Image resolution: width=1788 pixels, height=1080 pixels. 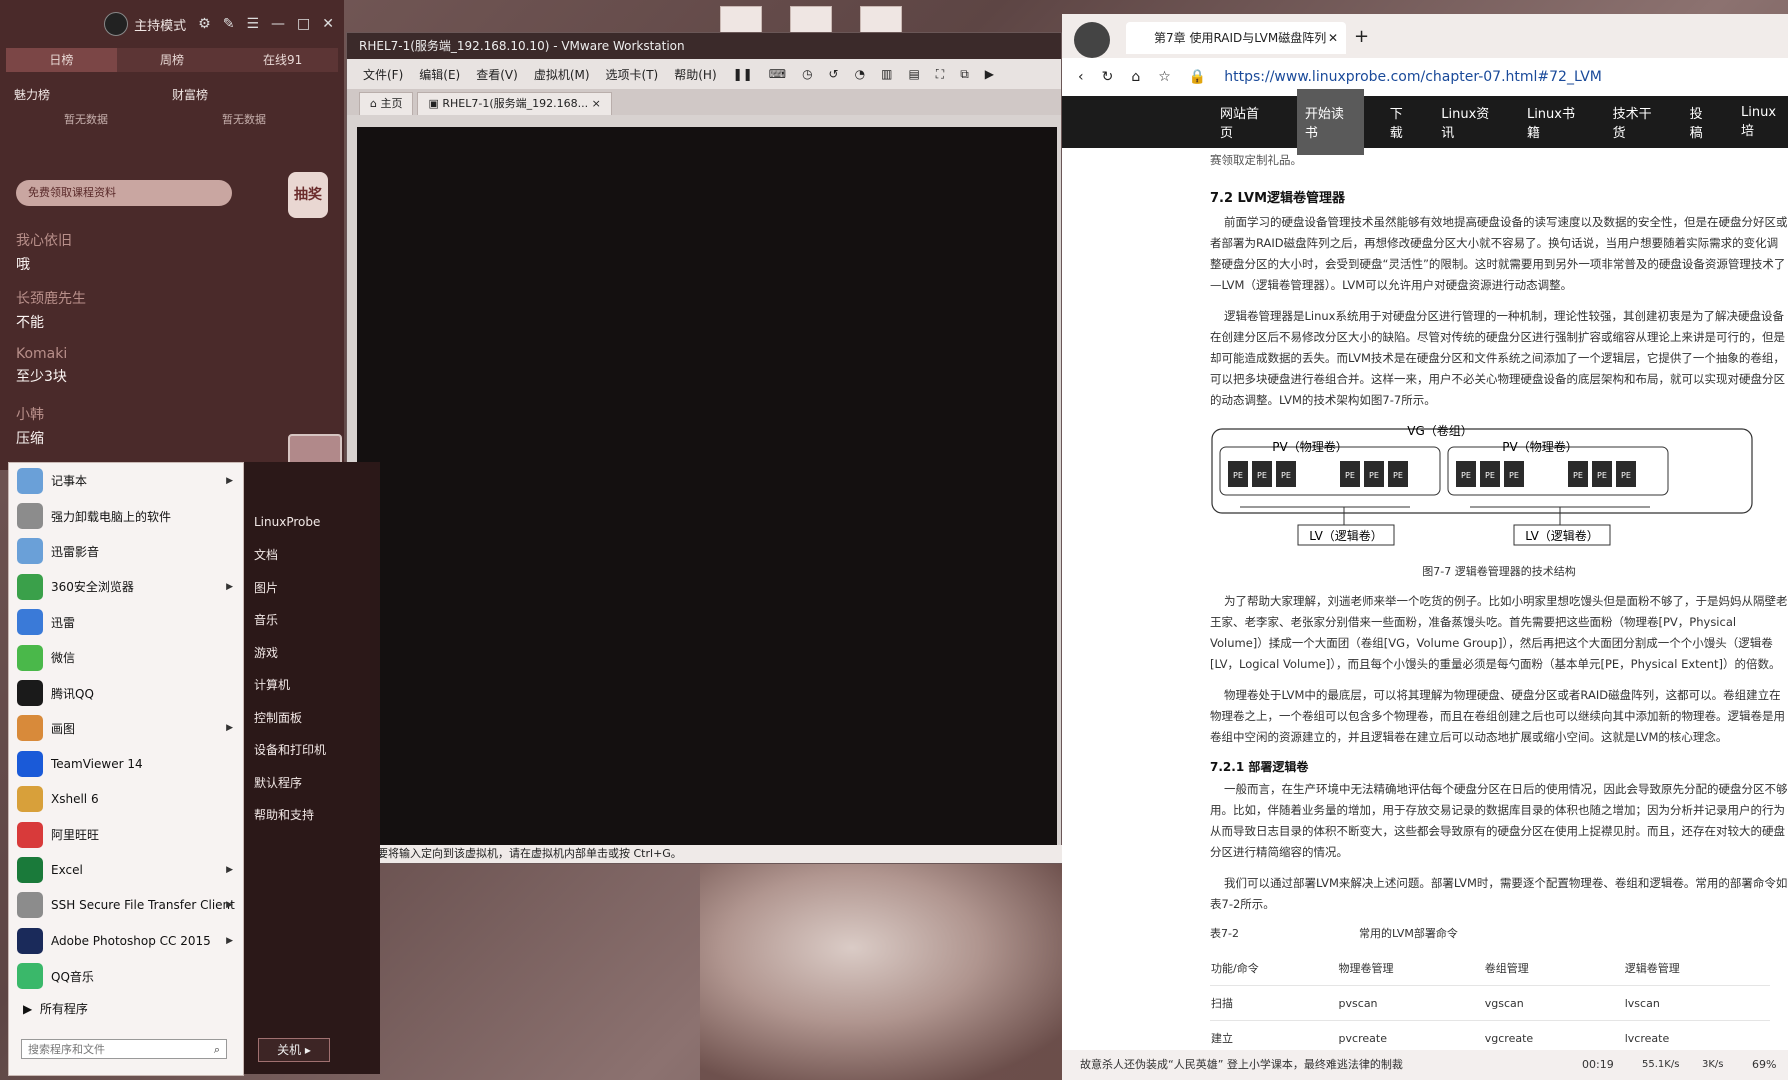 What do you see at coordinates (126, 551) in the screenshot?
I see `program-item: 迅雷影音` at bounding box center [126, 551].